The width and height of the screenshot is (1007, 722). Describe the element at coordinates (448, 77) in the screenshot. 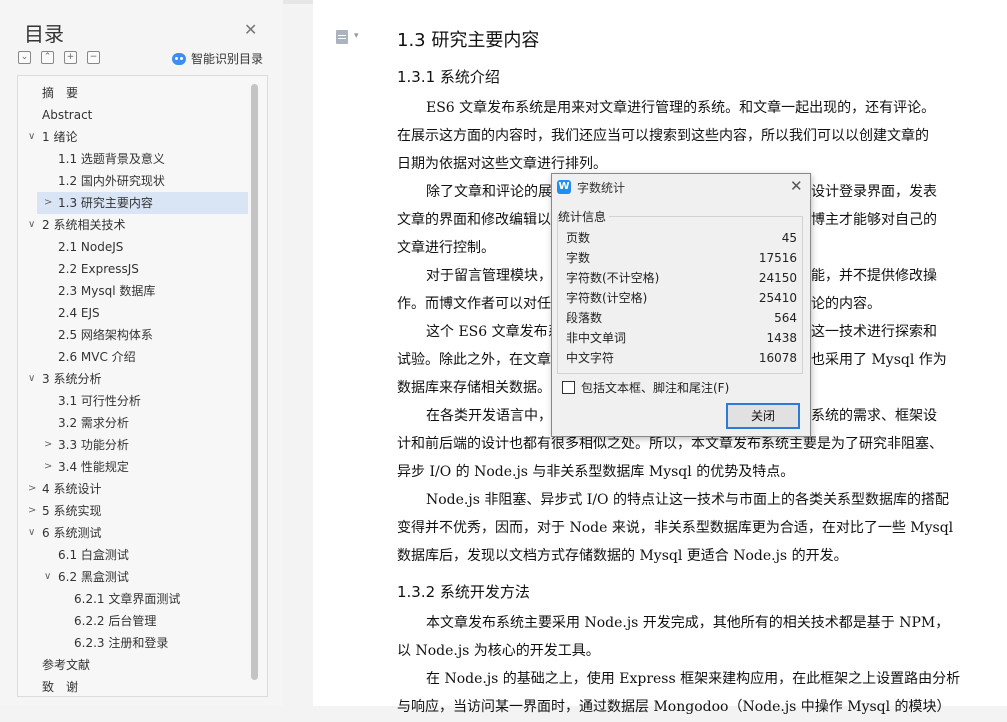

I see `subsection-heading-1: 1.3.1 系统介绍` at that location.